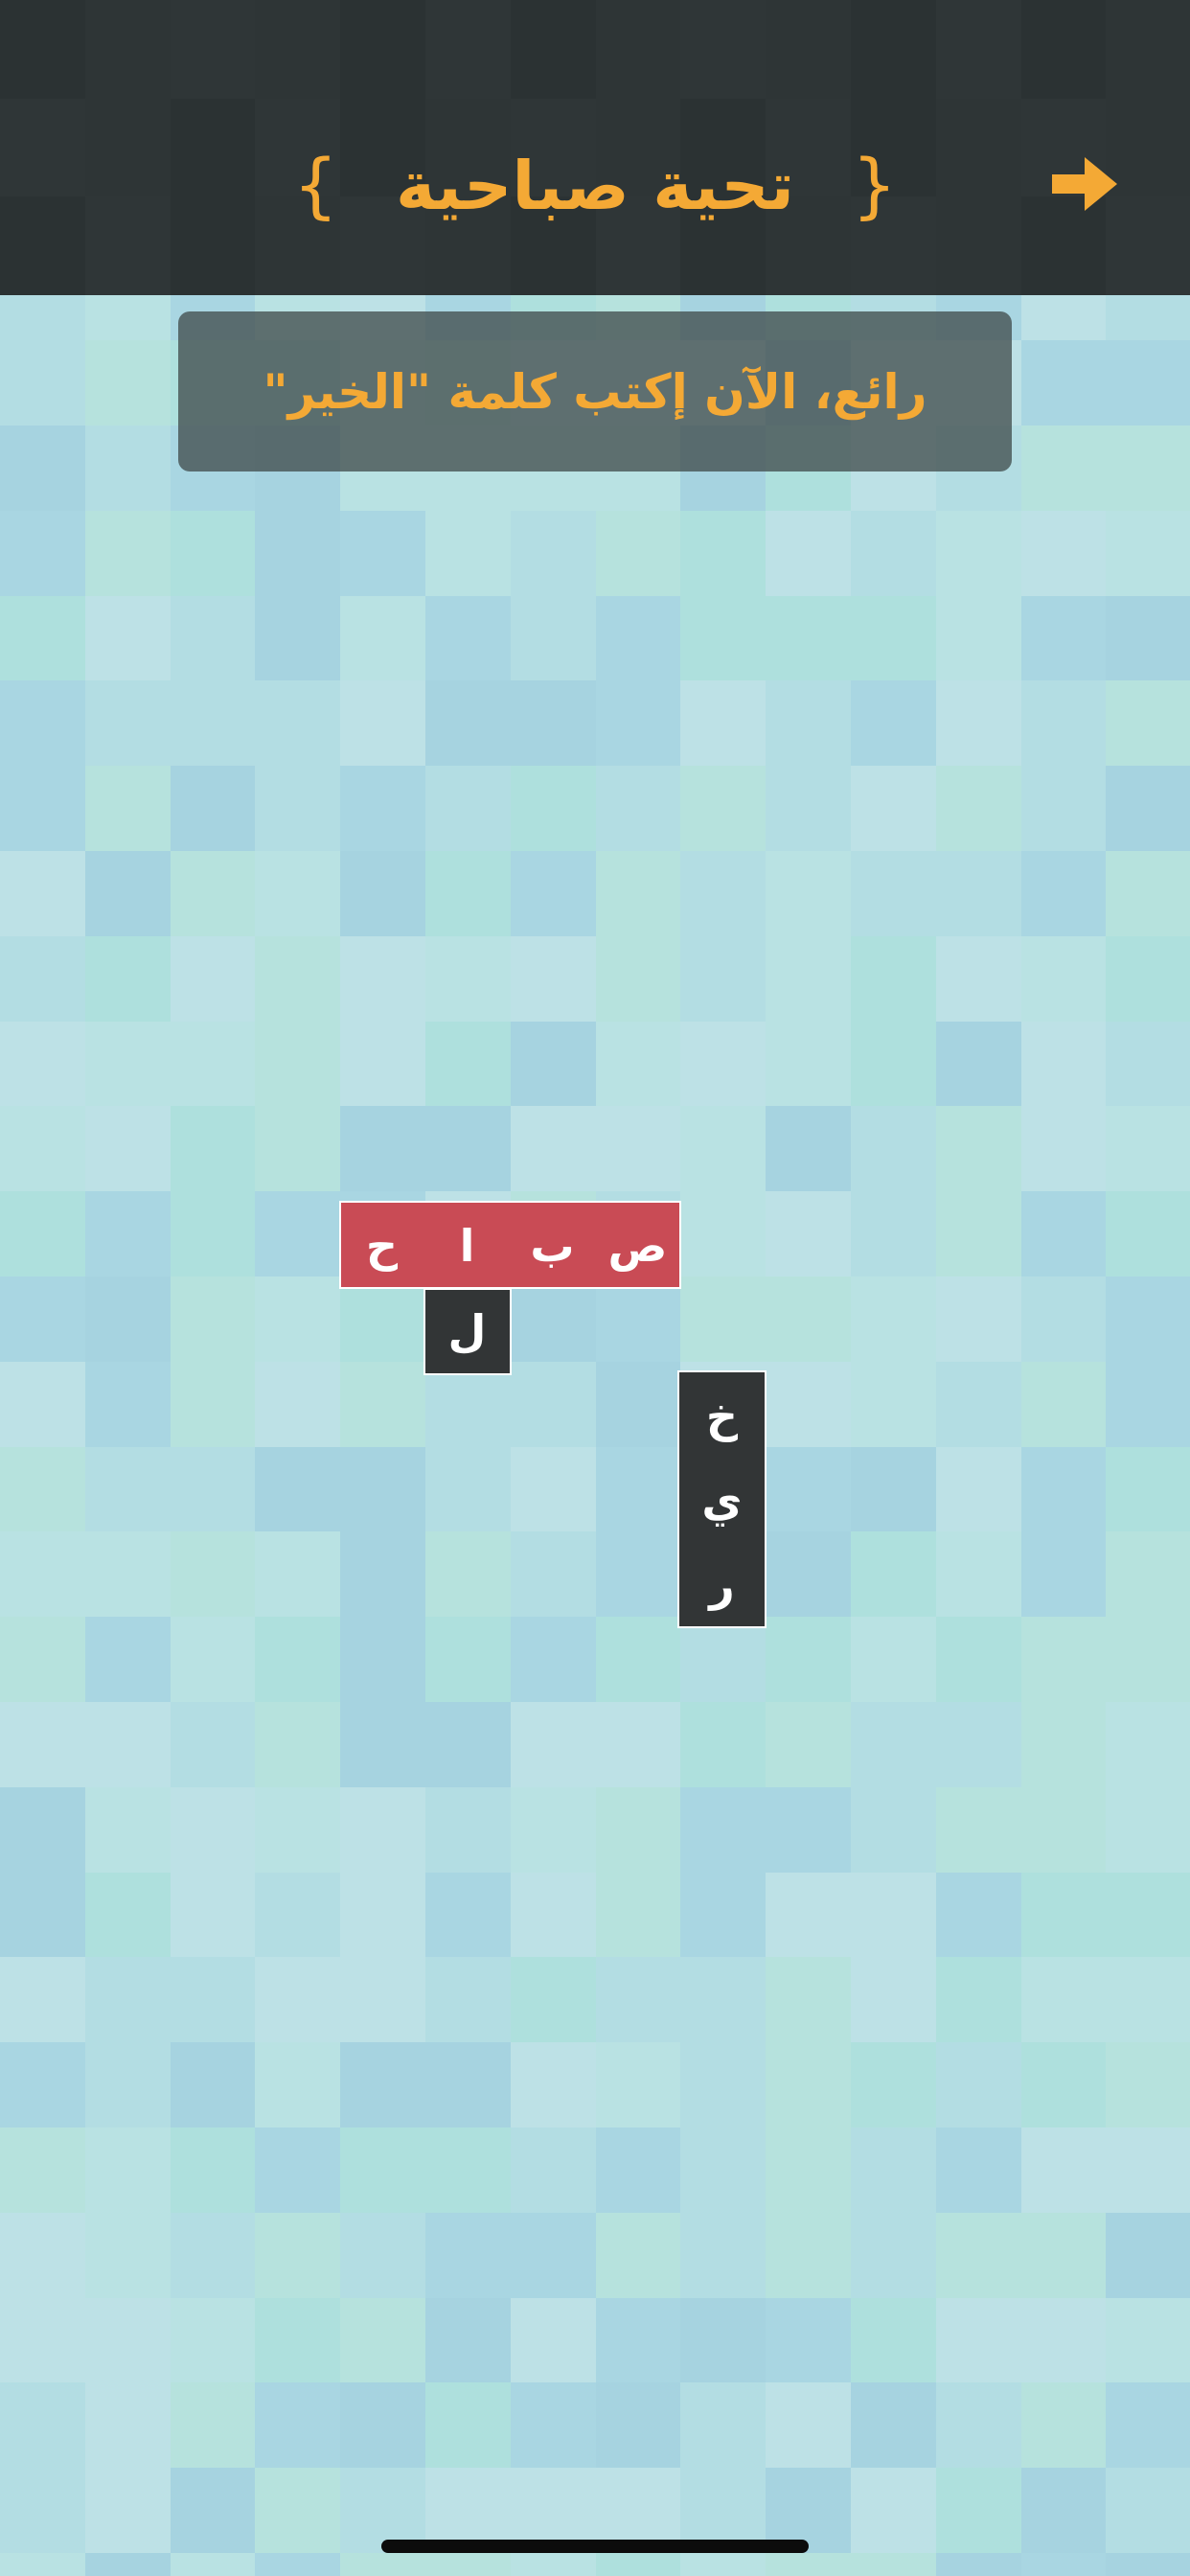 This screenshot has width=1190, height=2576. What do you see at coordinates (722, 1500) in the screenshot?
I see `letter-tile: ي` at bounding box center [722, 1500].